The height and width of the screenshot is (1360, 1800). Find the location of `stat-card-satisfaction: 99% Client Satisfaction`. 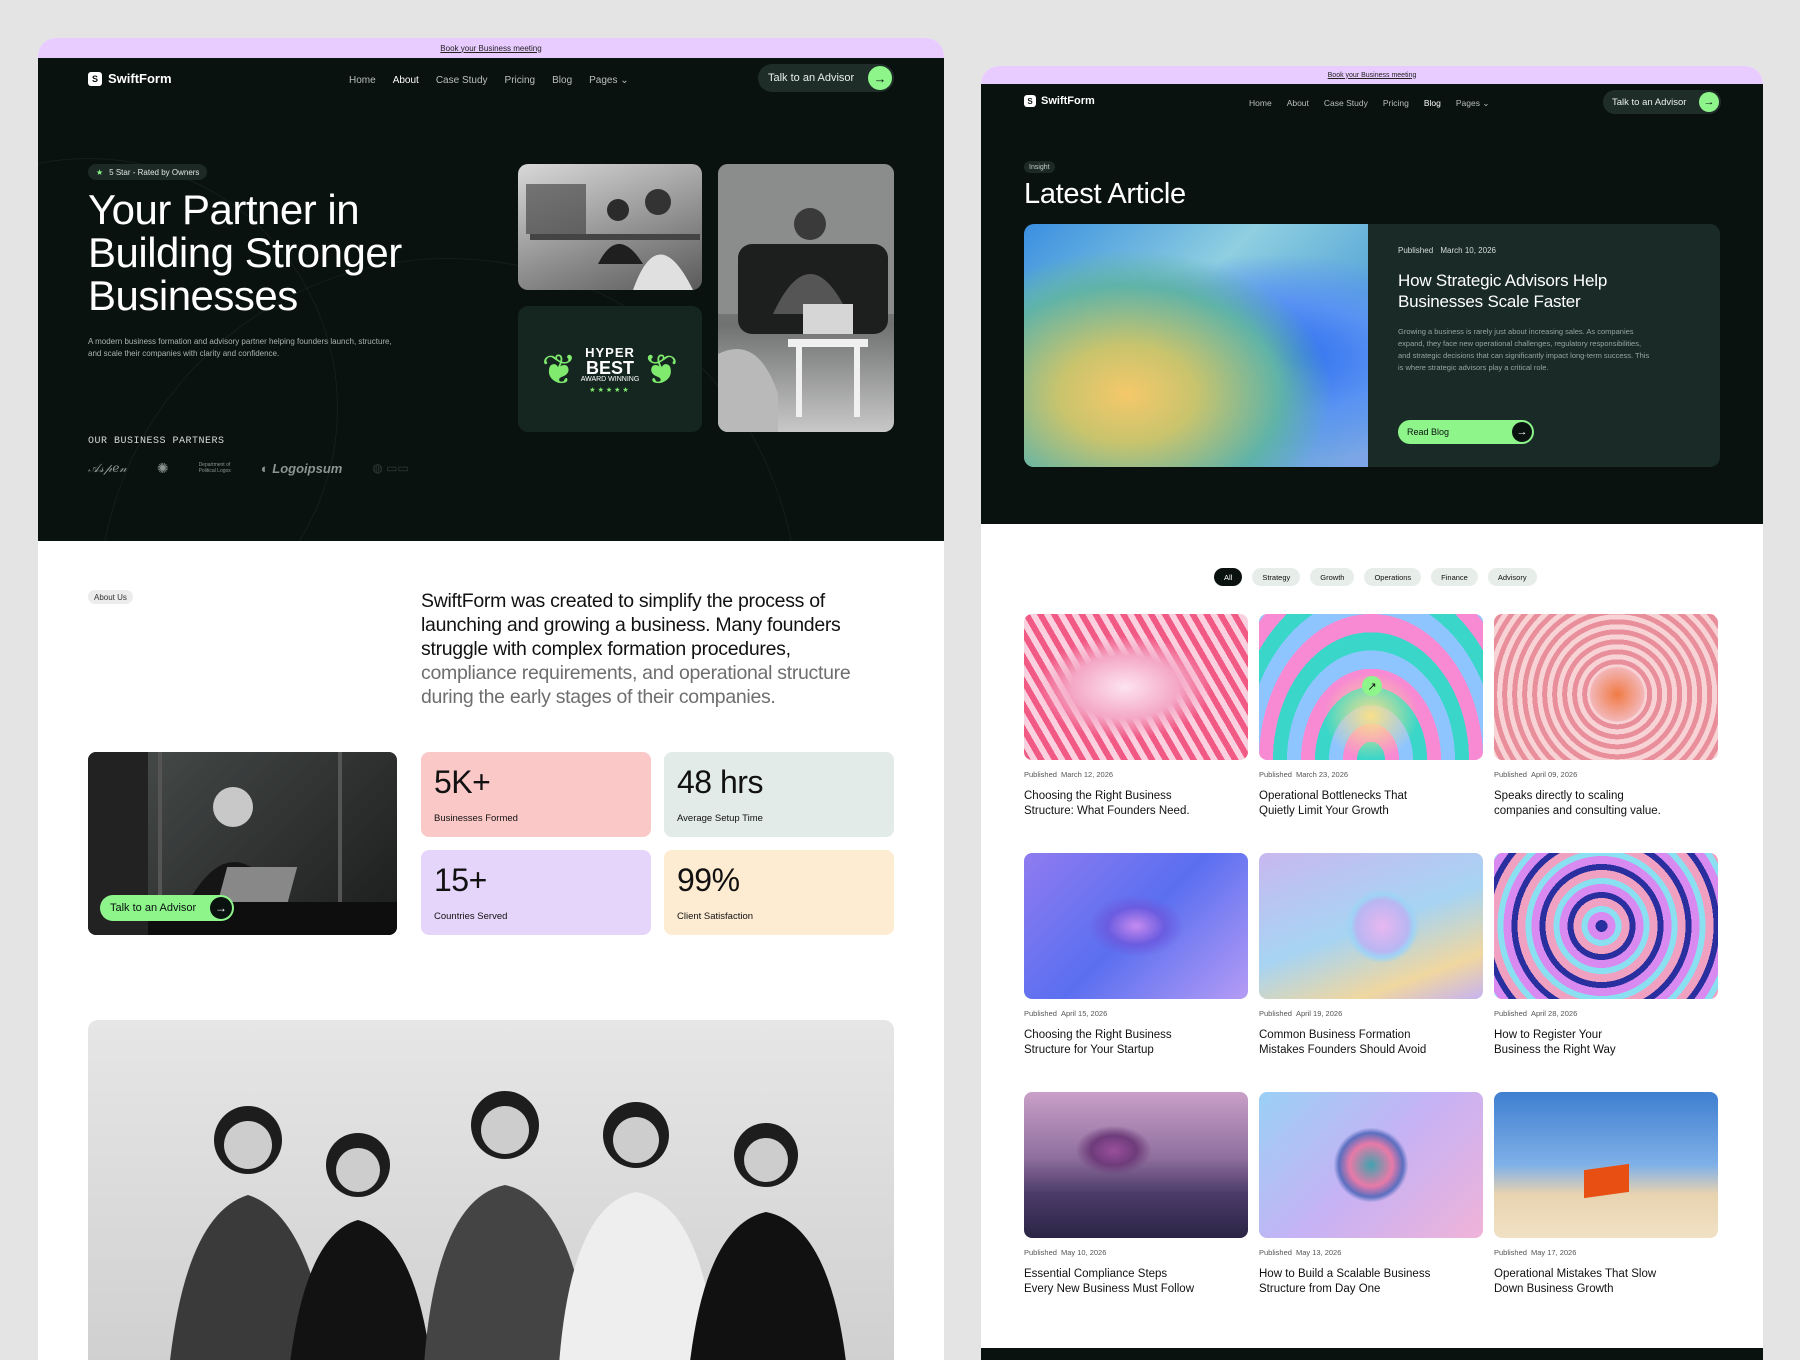

stat-card-satisfaction: 99% Client Satisfaction is located at coordinates (779, 892).